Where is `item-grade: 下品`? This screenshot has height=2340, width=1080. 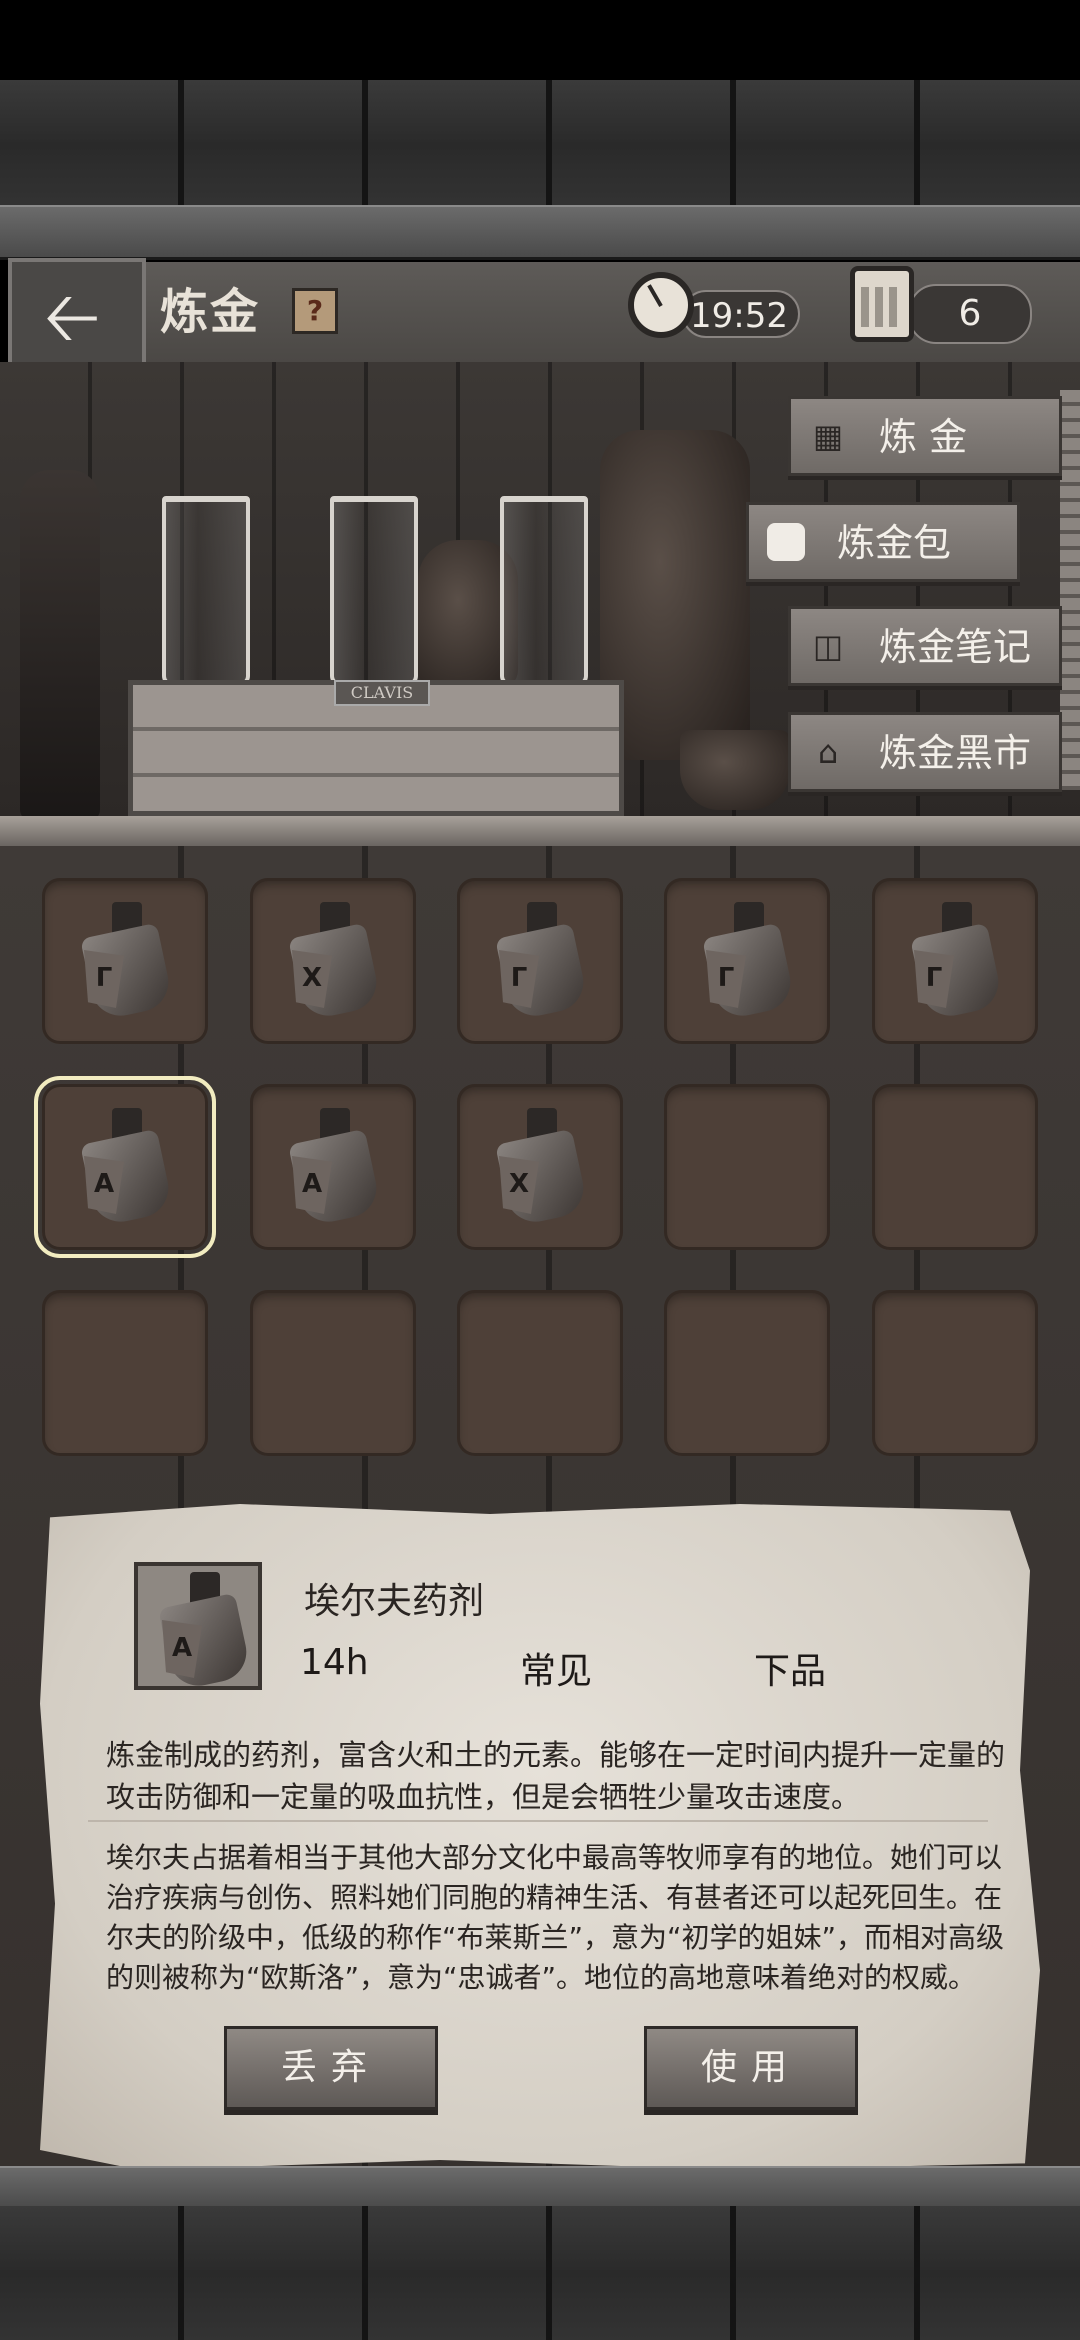 item-grade: 下品 is located at coordinates (790, 1671).